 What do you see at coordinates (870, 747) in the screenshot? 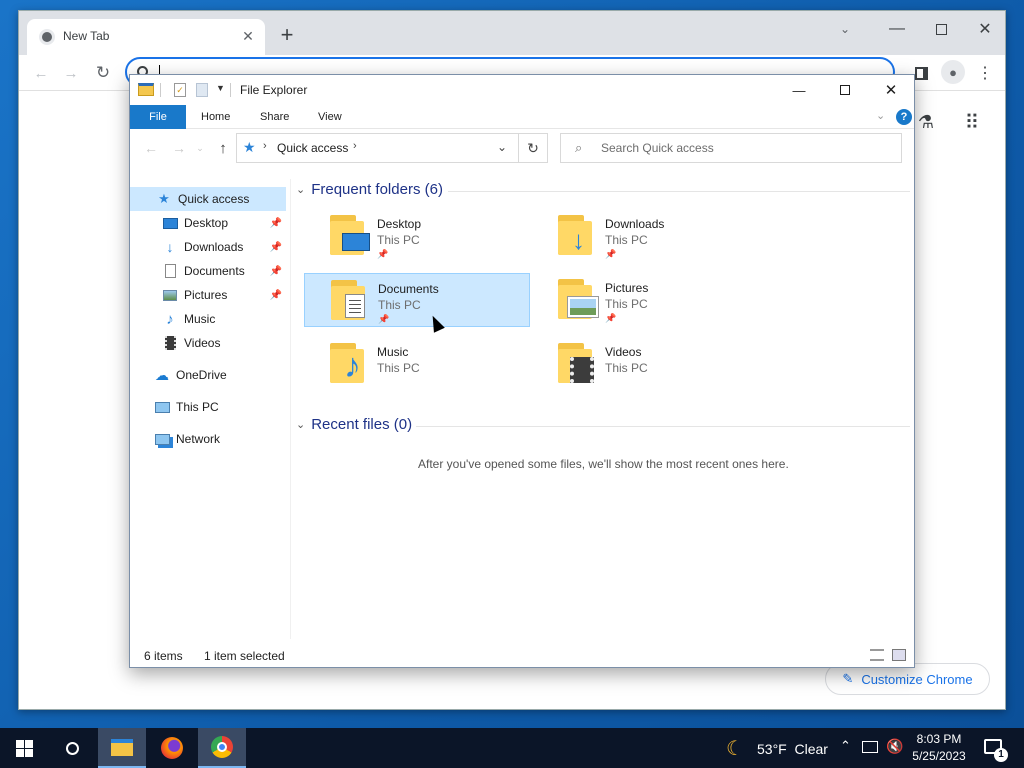
I see `network-status-icon` at bounding box center [870, 747].